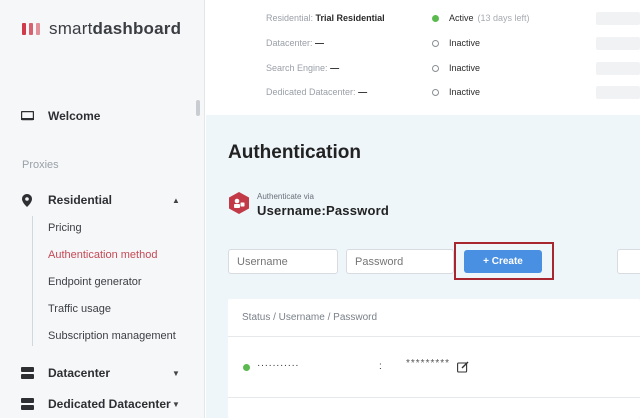 The height and width of the screenshot is (418, 640). I want to click on table-cell-username: ···········, so click(278, 365).